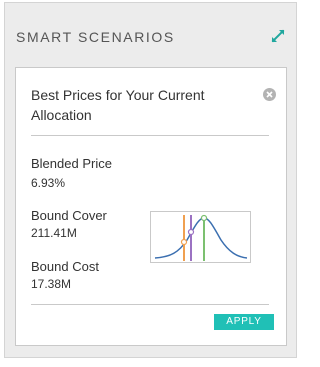 This screenshot has height=367, width=320. What do you see at coordinates (244, 322) in the screenshot?
I see `apply-button: APPLY` at bounding box center [244, 322].